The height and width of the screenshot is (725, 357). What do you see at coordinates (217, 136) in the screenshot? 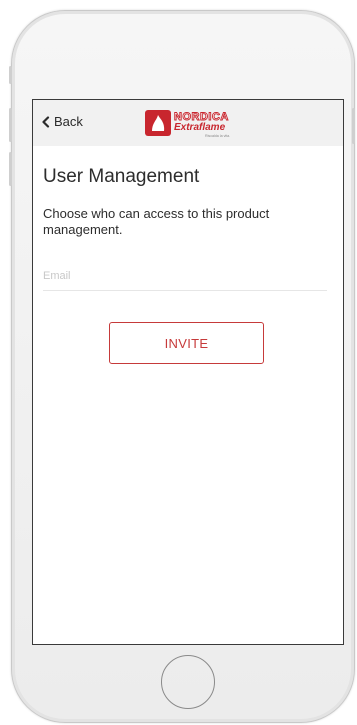
I see `logo-tagline: Riscalda la vita.` at bounding box center [217, 136].